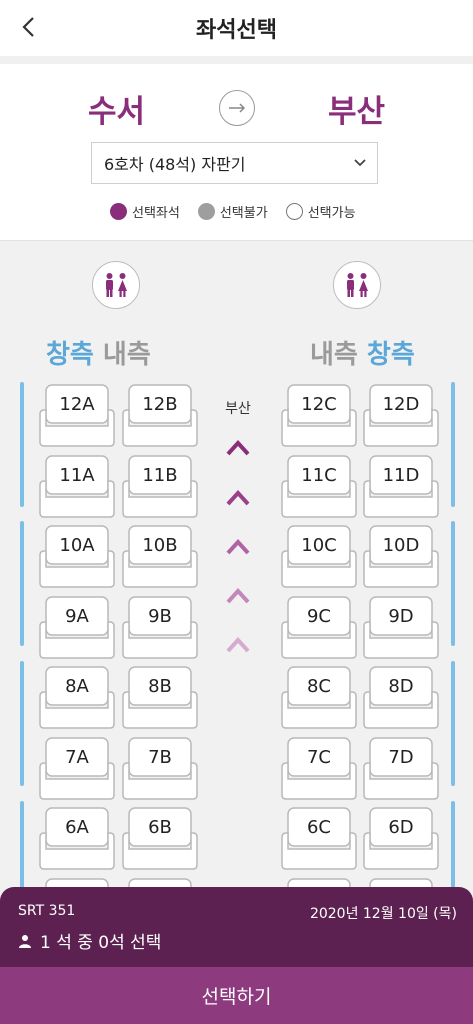  What do you see at coordinates (357, 112) in the screenshot?
I see `arrival-station: 부산` at bounding box center [357, 112].